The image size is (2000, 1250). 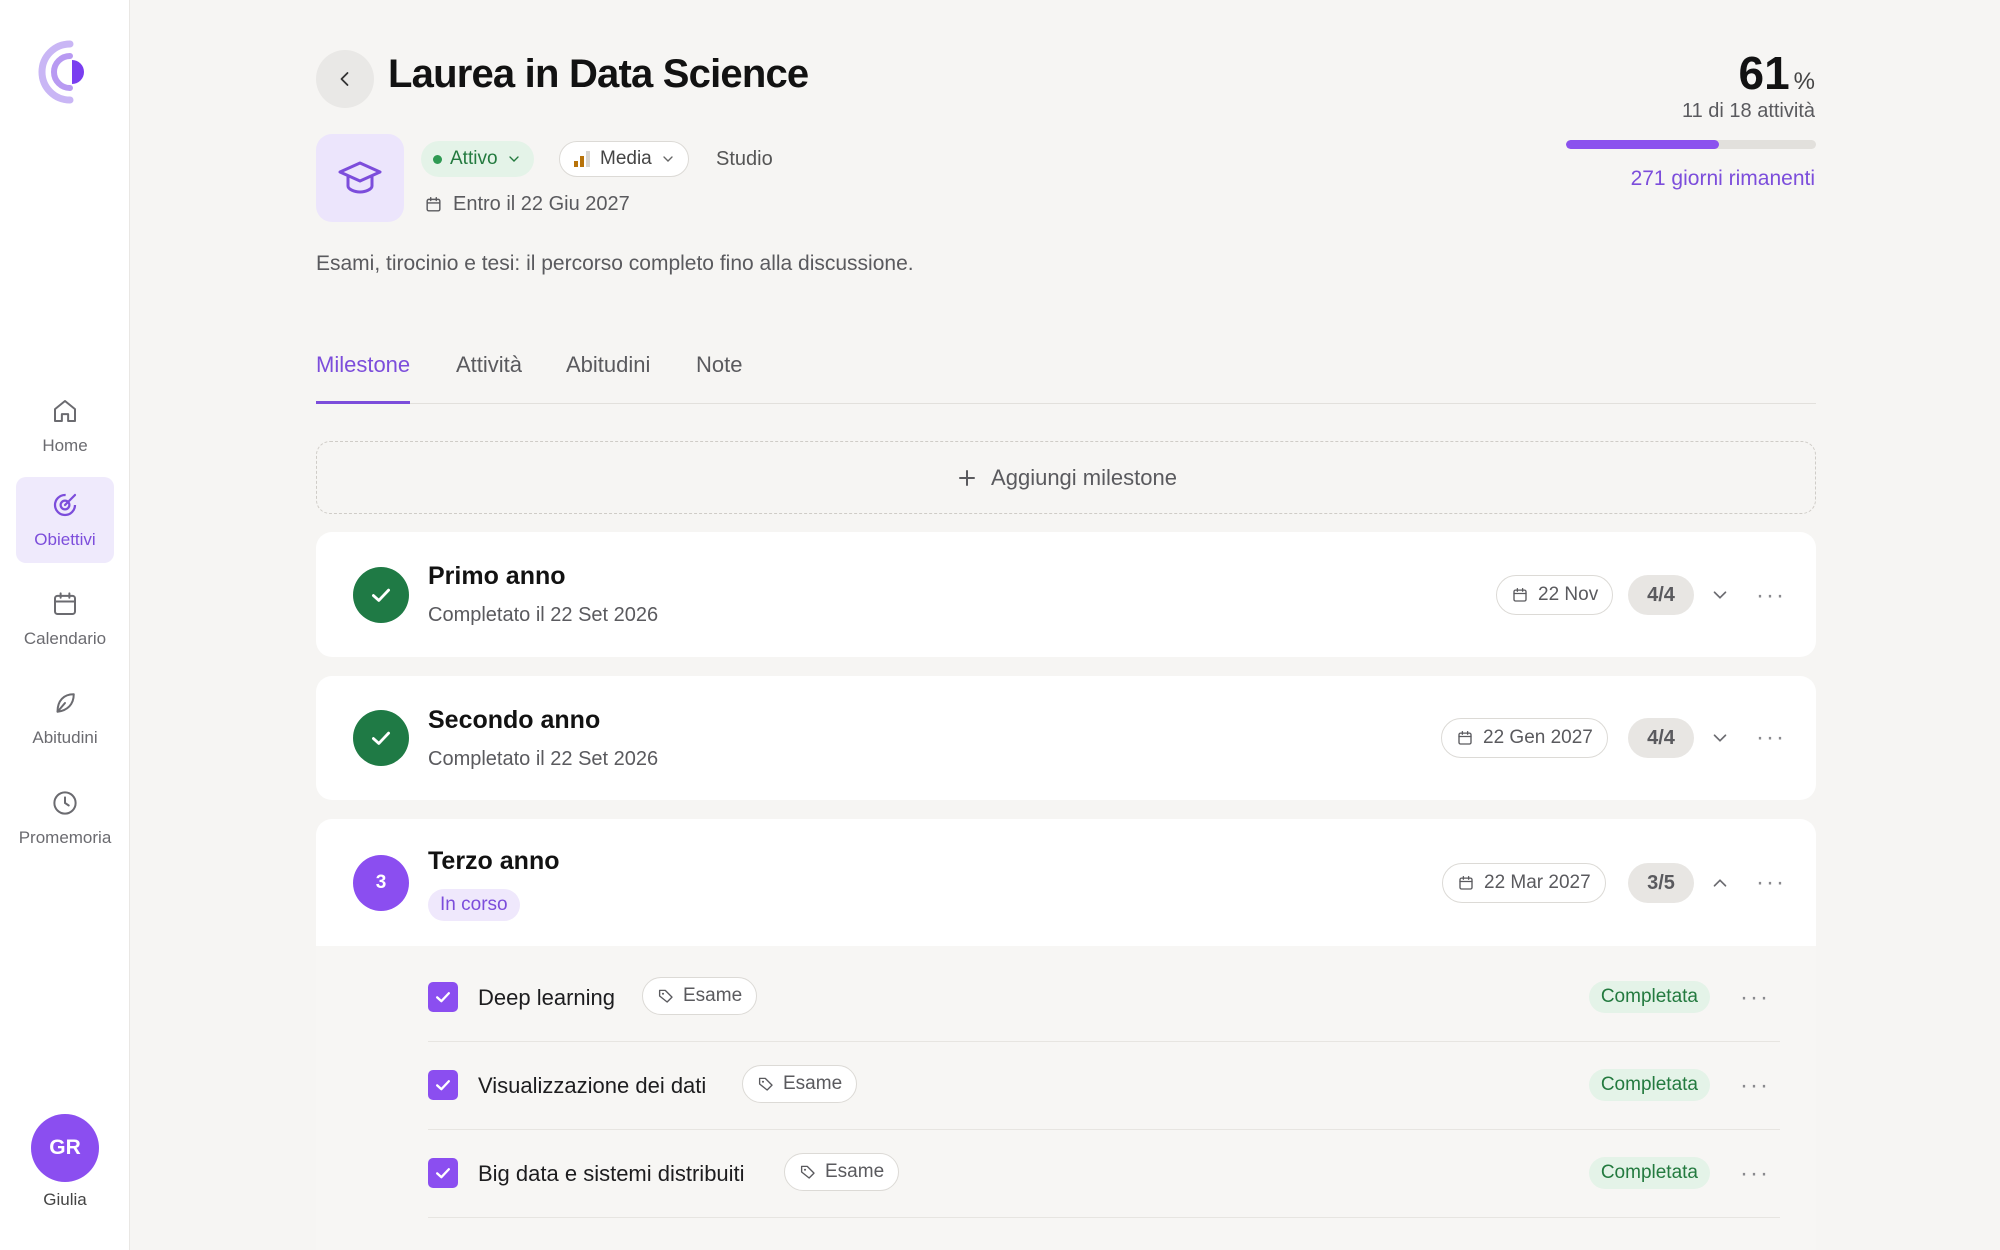 What do you see at coordinates (1804, 81) in the screenshot?
I see `progress-sign: %` at bounding box center [1804, 81].